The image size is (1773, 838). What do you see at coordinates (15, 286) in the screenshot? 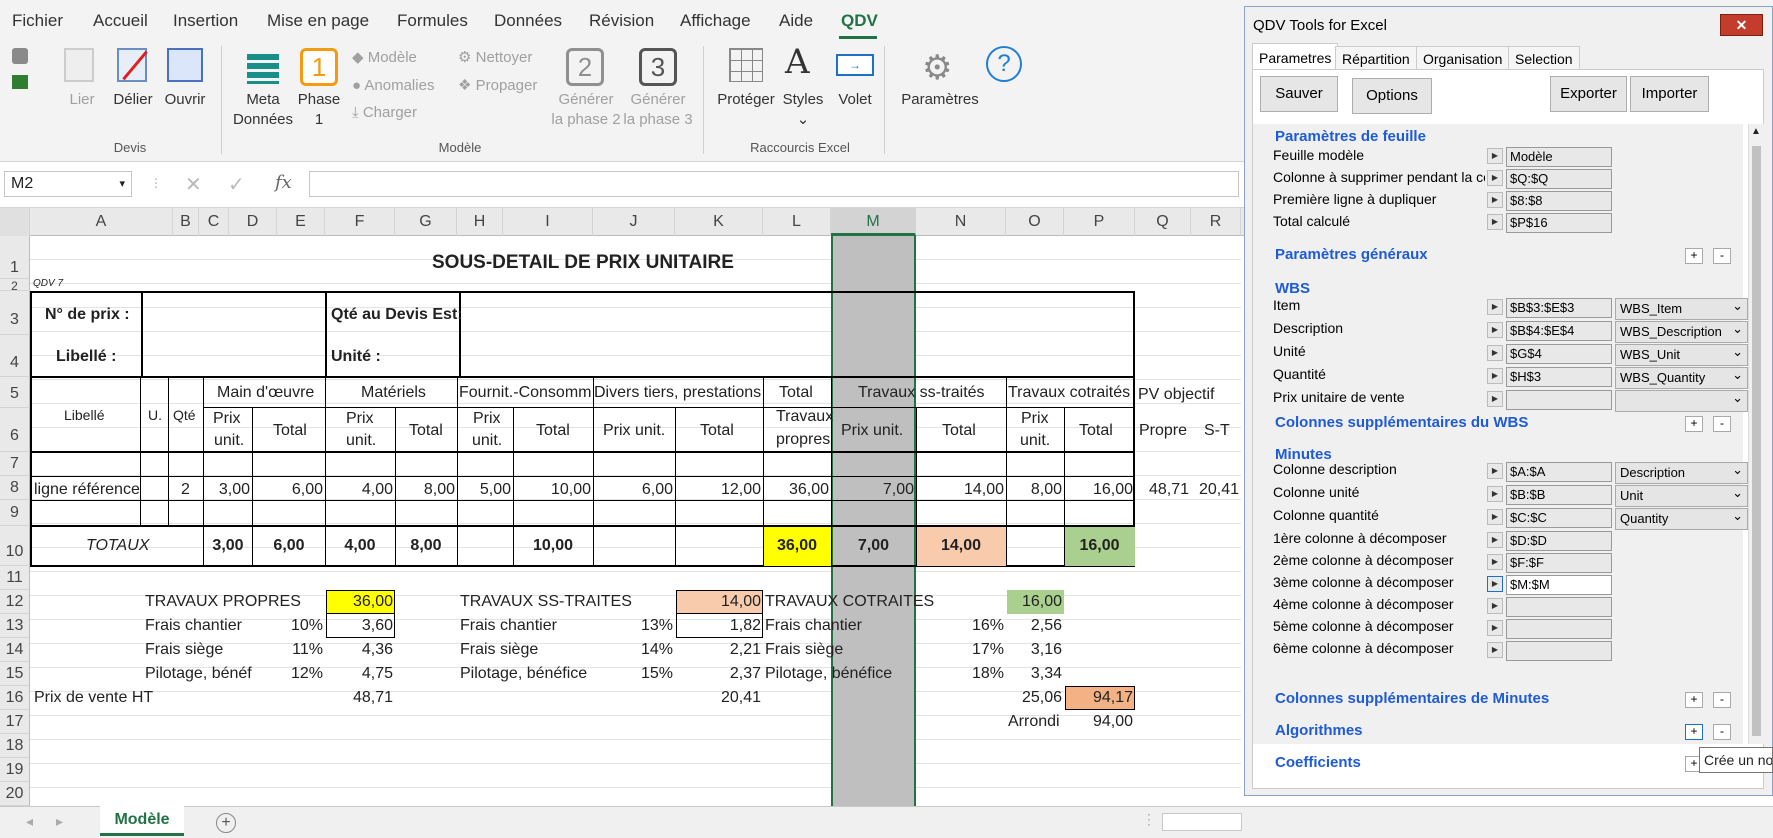
I see `row-header: 2` at bounding box center [15, 286].